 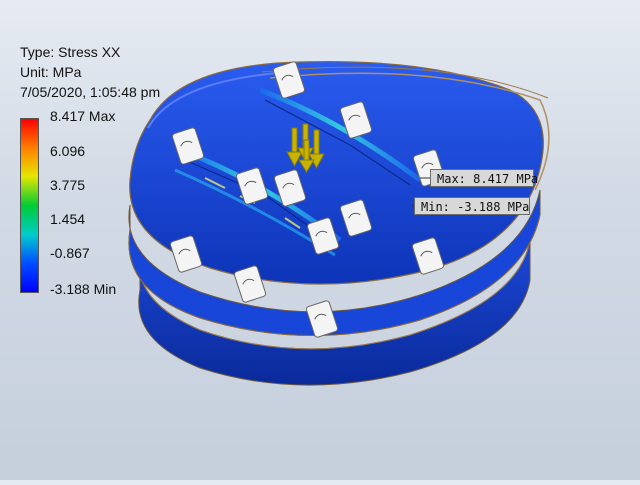 I want to click on legend-label: -0.867, so click(x=70, y=253).